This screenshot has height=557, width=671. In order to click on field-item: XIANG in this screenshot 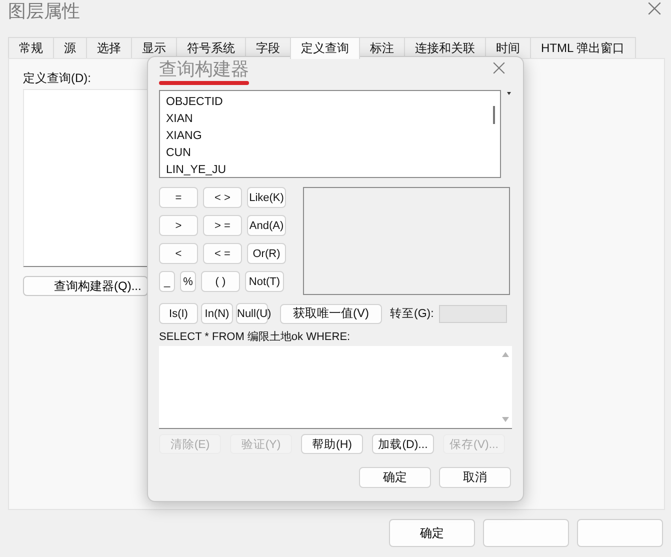, I will do `click(324, 136)`.